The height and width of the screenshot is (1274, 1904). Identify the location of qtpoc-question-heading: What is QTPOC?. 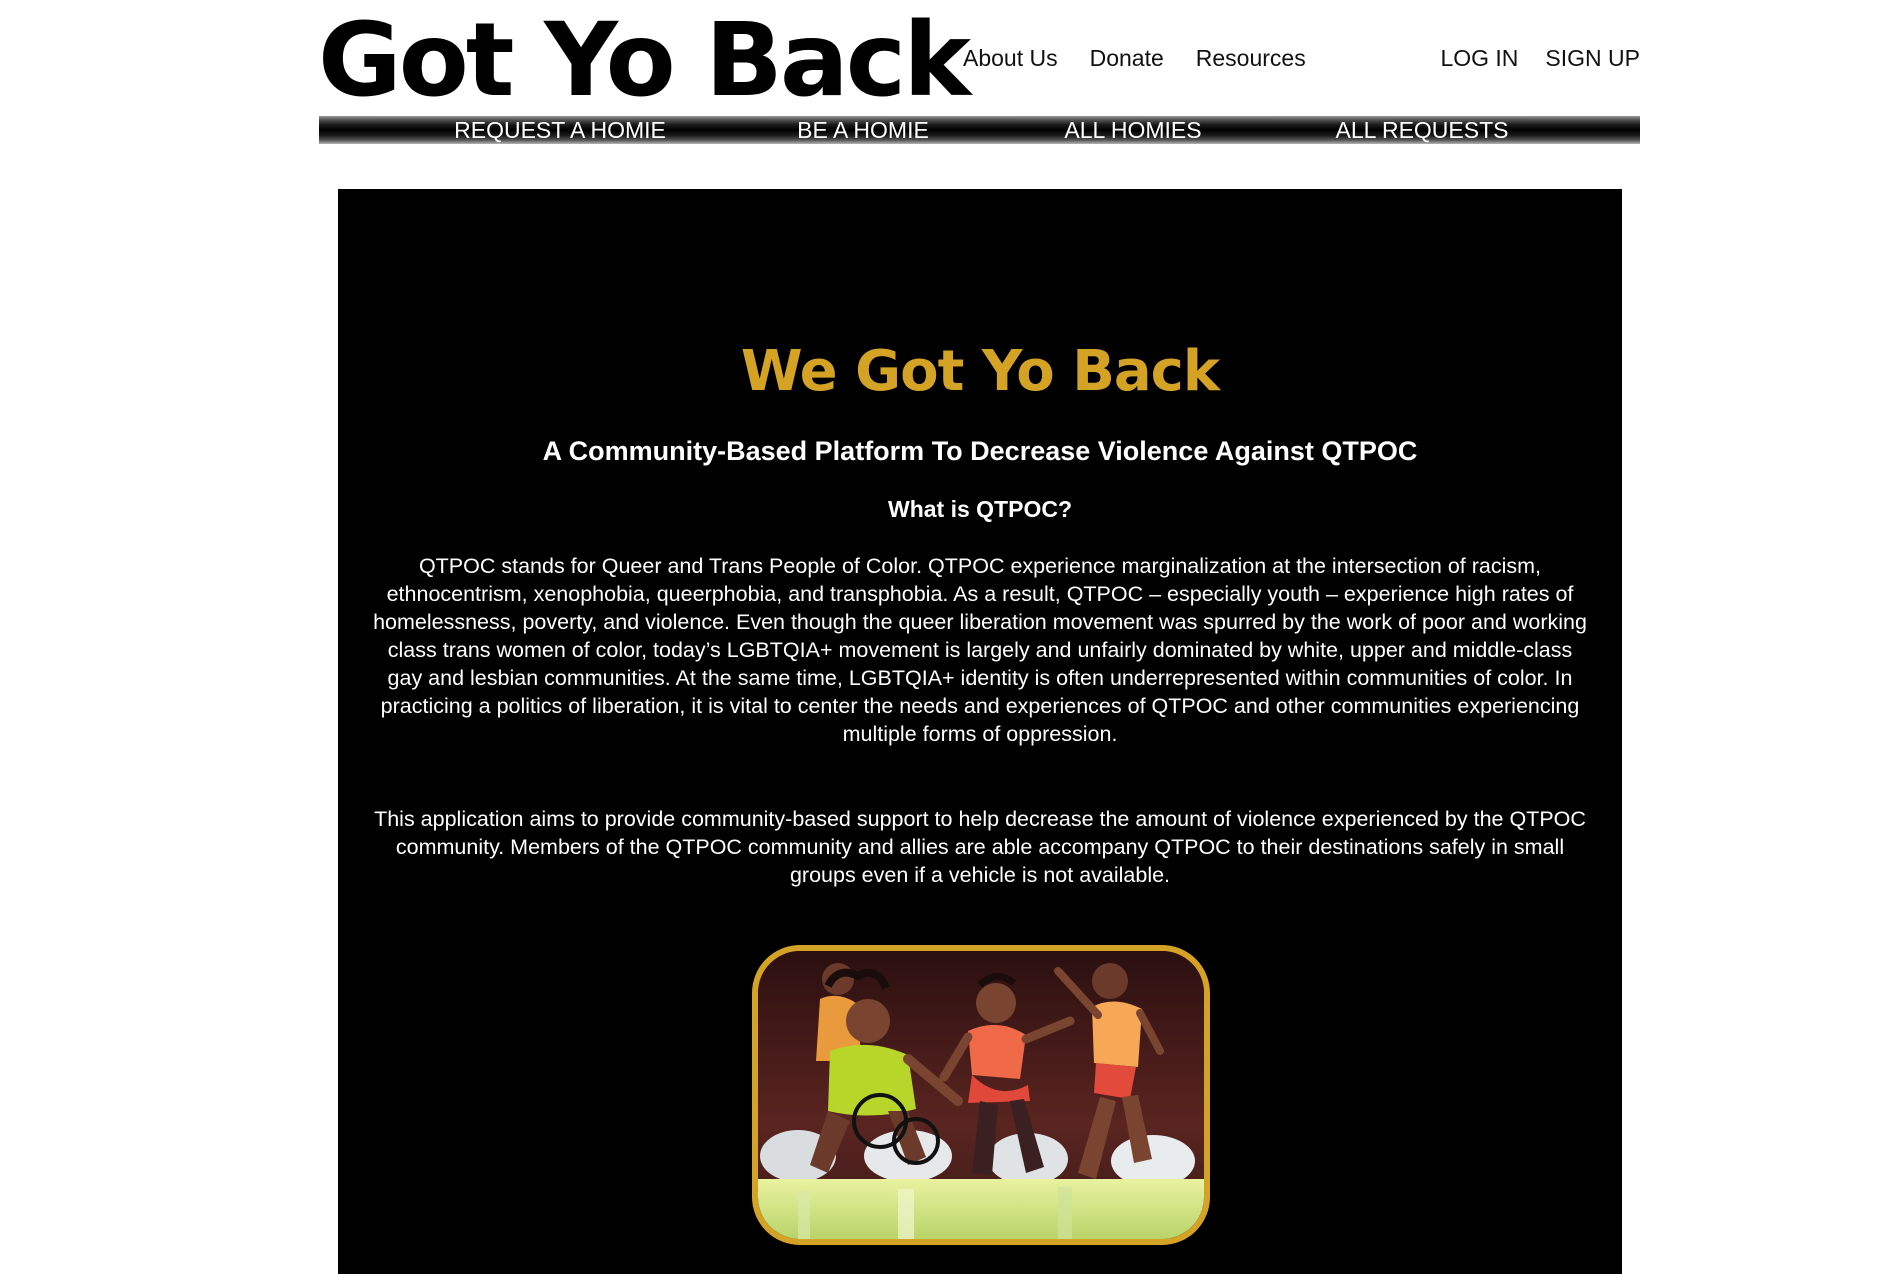
(980, 509).